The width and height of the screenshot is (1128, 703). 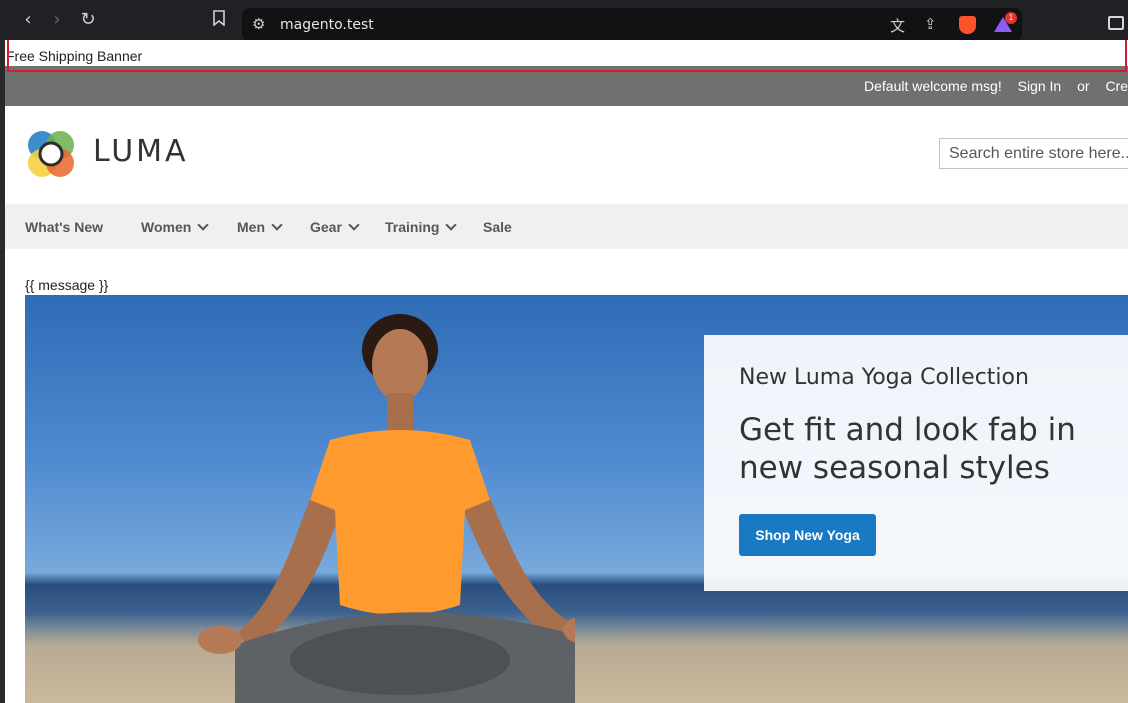 I want to click on brave-shield-icon, so click(x=967, y=25).